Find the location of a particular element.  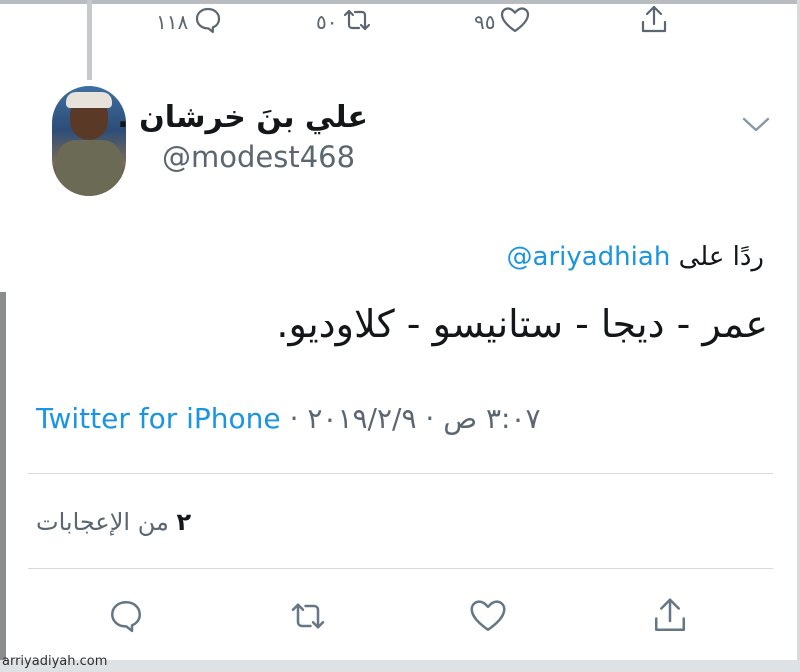

tweet-date: ٢٠١٩/٢/٩ is located at coordinates (362, 418).